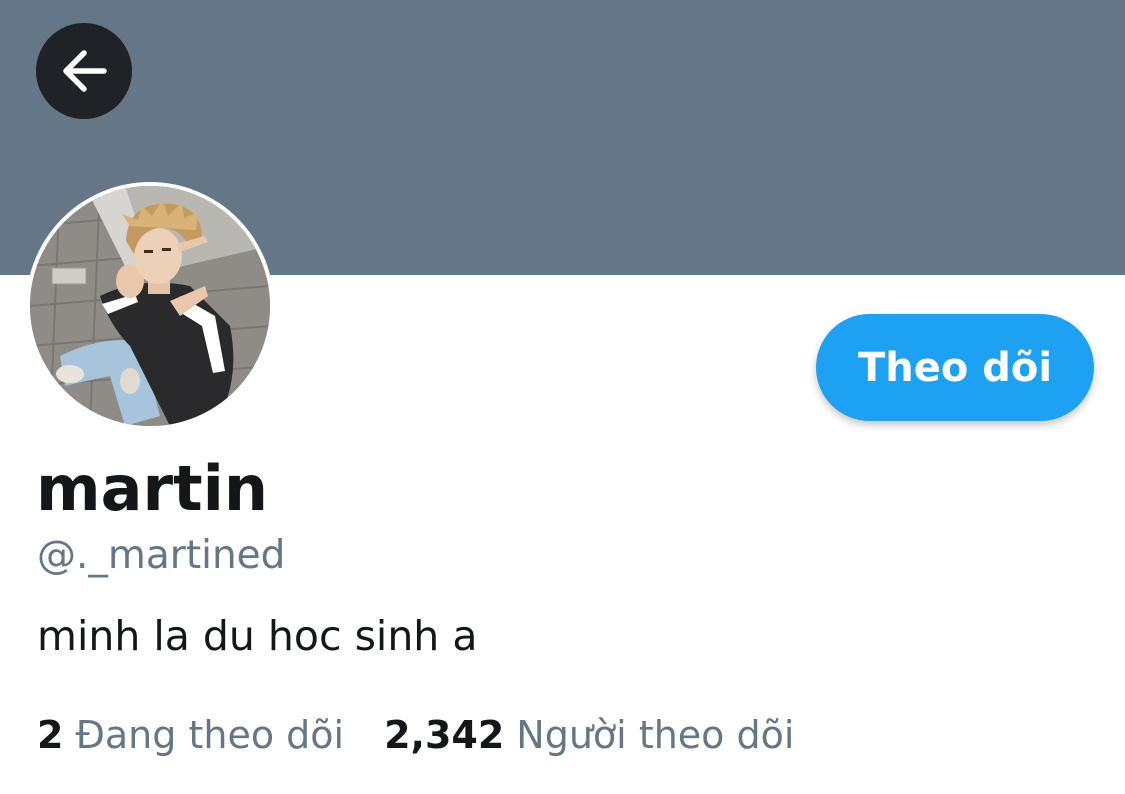  I want to click on avatar, so click(150, 306).